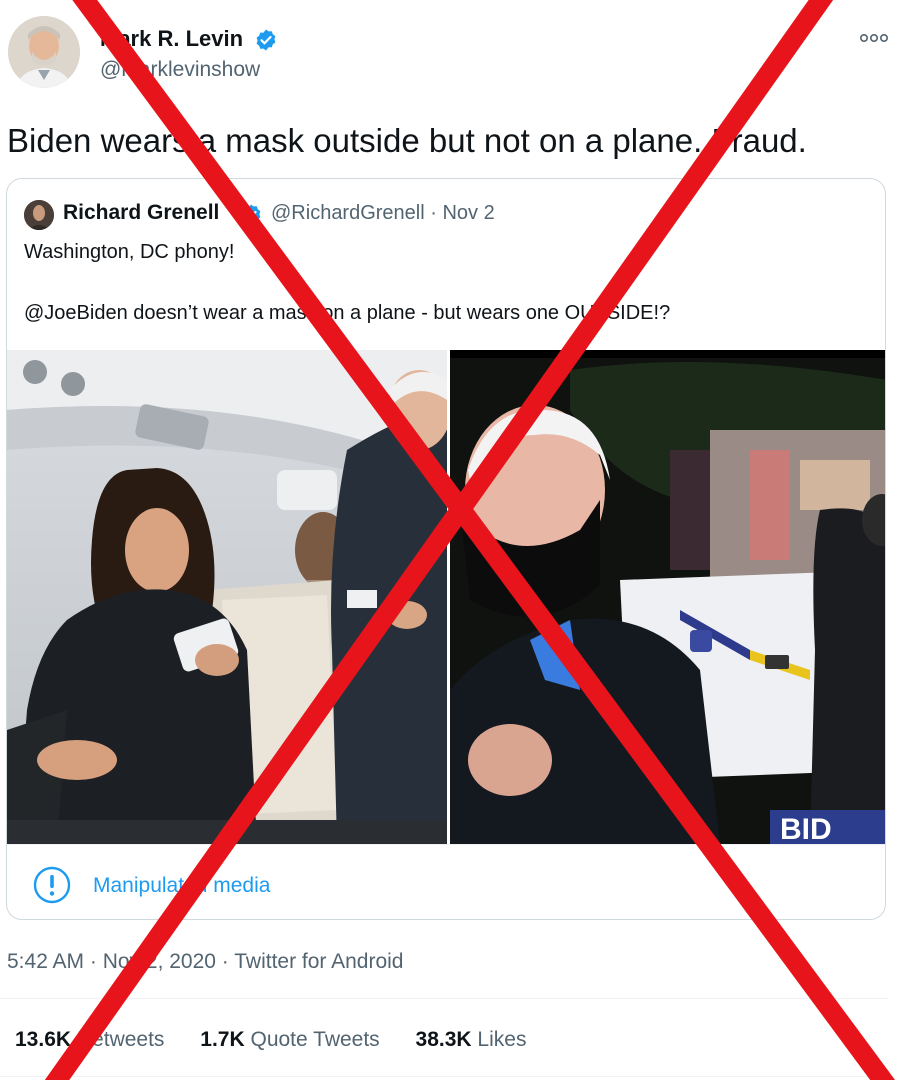 Image resolution: width=903 pixels, height=1080 pixels. What do you see at coordinates (180, 70) in the screenshot?
I see `author-handle: @marklevinshow` at bounding box center [180, 70].